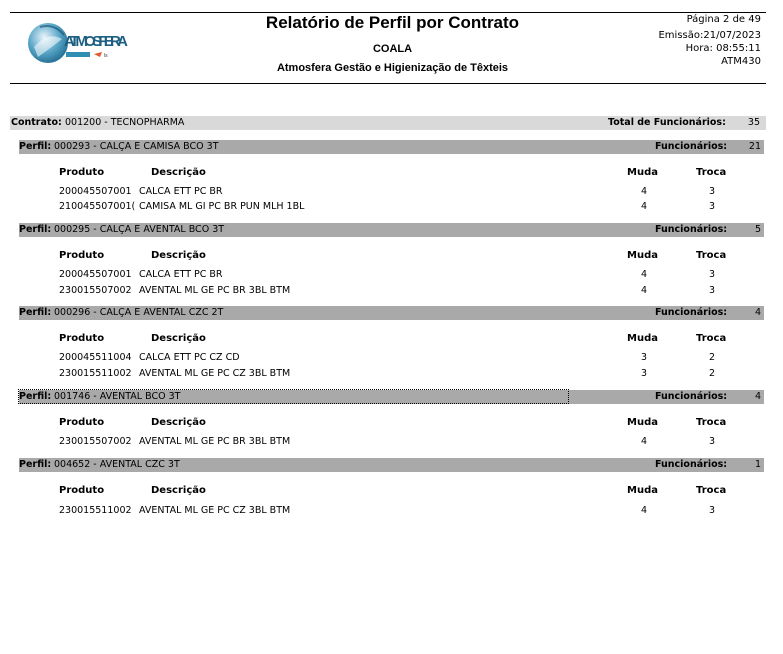 This screenshot has height=654, width=783. Describe the element at coordinates (222, 206) in the screenshot. I see `cell-descricao: CAMISA ML GI PC BR PUN MLH 1BL` at that location.